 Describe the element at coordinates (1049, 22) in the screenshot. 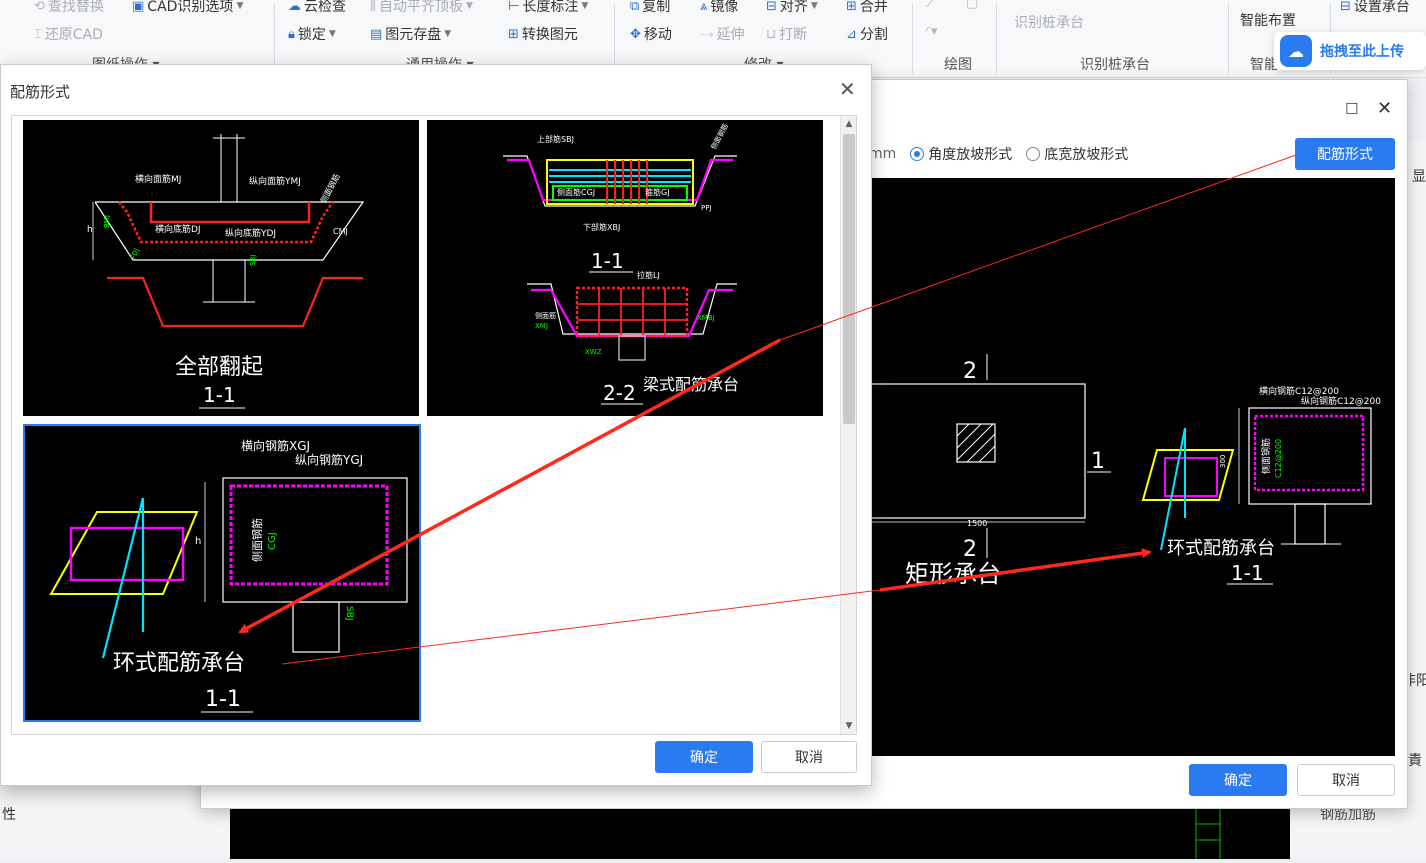

I see `recognize-pile-cap-button: 识别桩承台` at that location.